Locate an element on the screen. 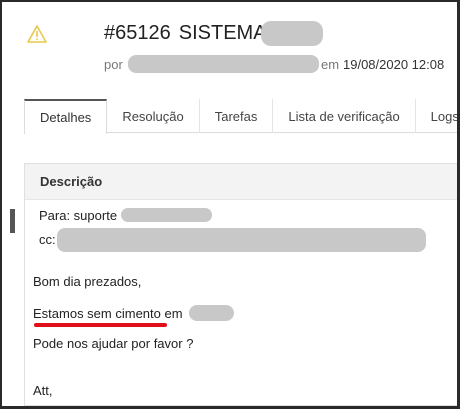 This screenshot has width=460, height=409. message-line-1: Estamos sem cimento em is located at coordinates (108, 313).